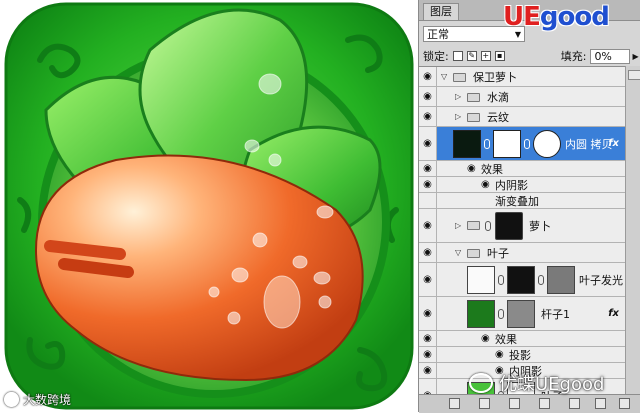 The width and height of the screenshot is (640, 413). Describe the element at coordinates (11, 399) in the screenshot. I see `weibo-icon` at that location.